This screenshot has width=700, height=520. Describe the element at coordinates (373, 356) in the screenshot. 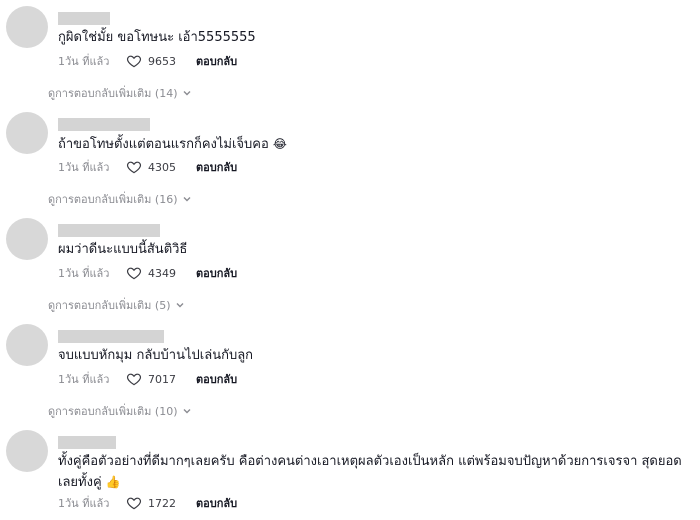

I see `comment-text: จบแบบหักมุม กลับบ้านไปเล่นกับลูก` at that location.